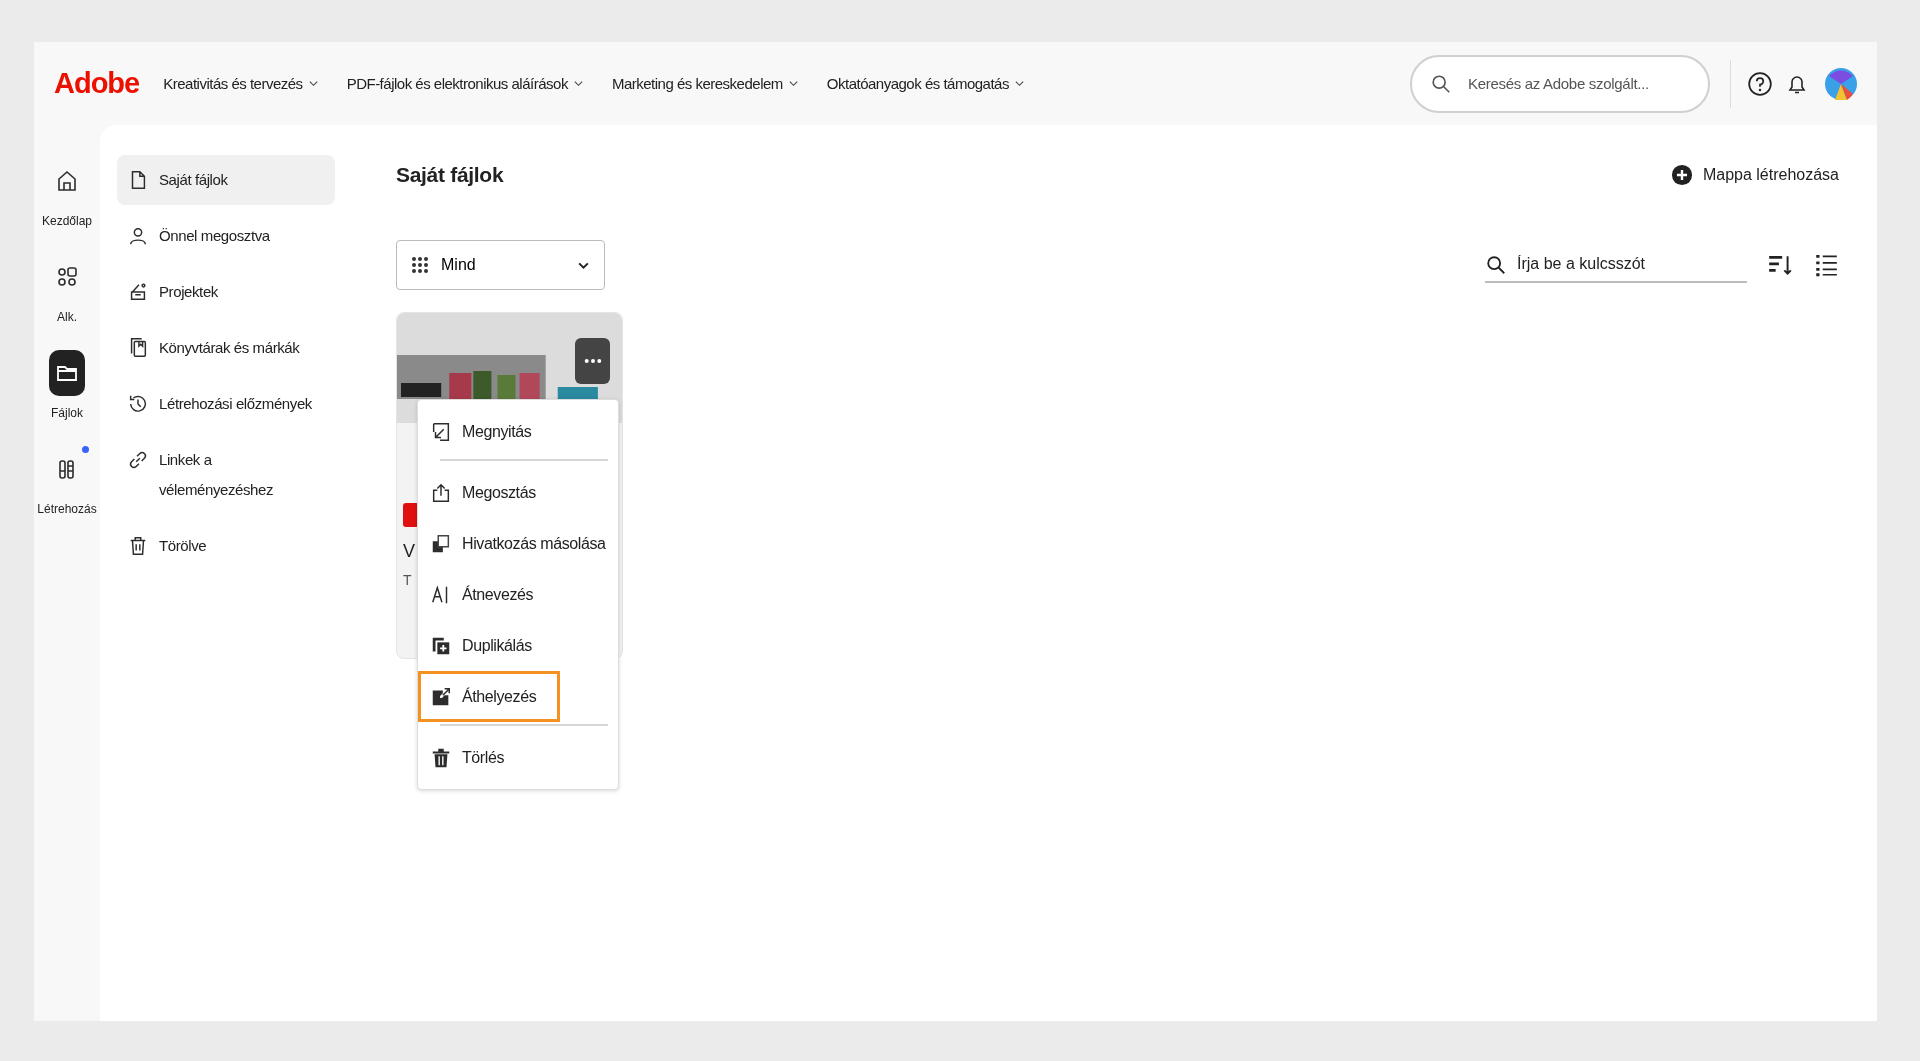 This screenshot has width=1920, height=1061. I want to click on page-title: Saját fájlok, so click(450, 175).